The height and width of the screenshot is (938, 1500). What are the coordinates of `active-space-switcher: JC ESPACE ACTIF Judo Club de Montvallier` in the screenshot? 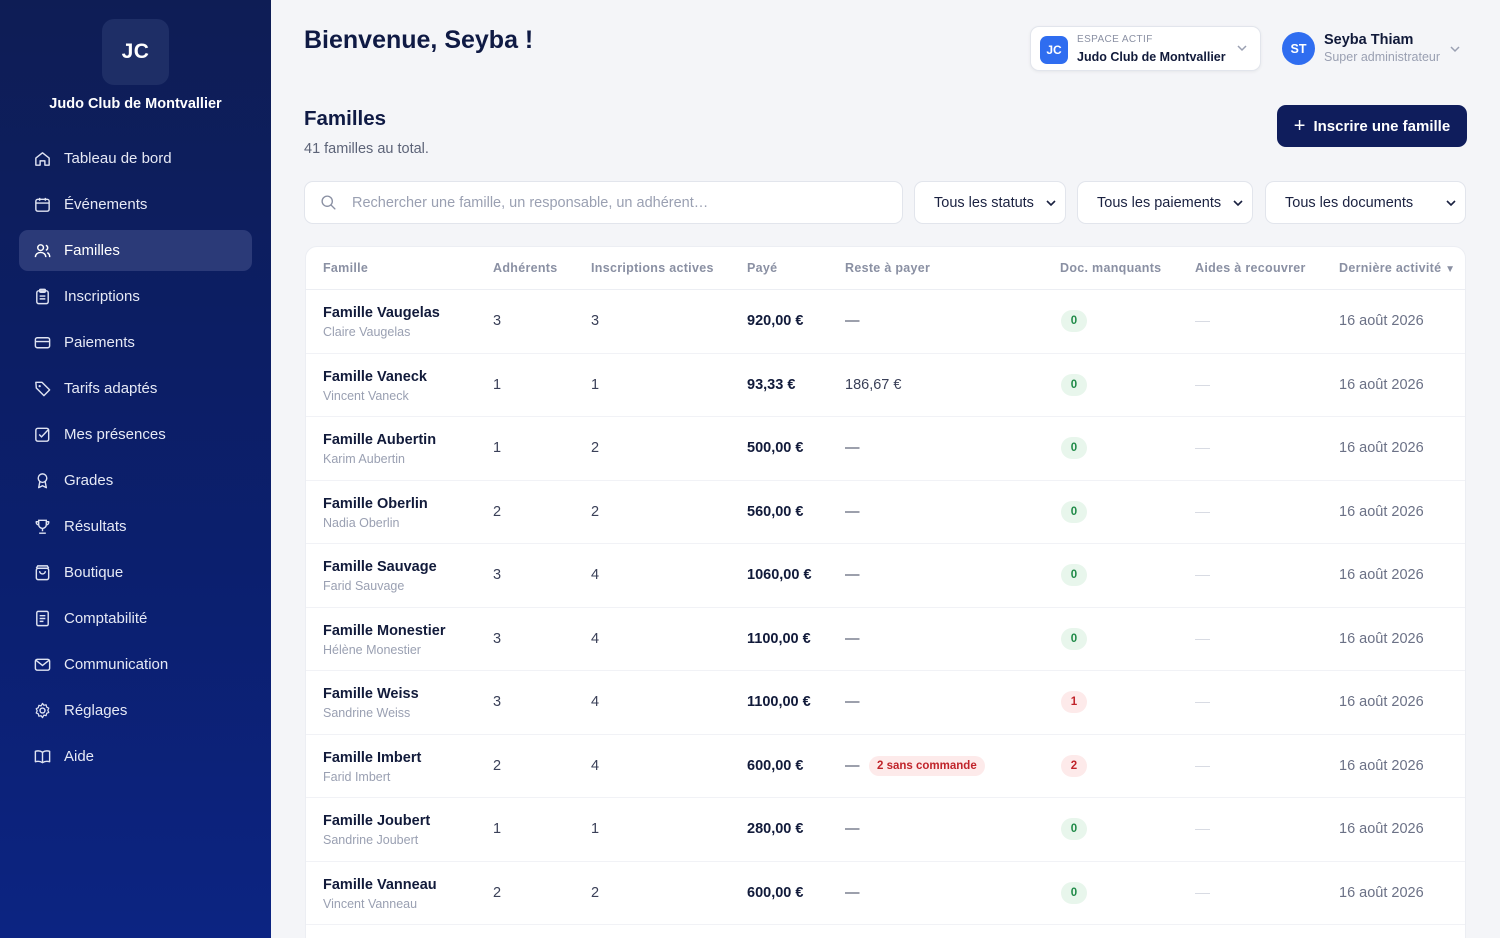 It's located at (1145, 48).